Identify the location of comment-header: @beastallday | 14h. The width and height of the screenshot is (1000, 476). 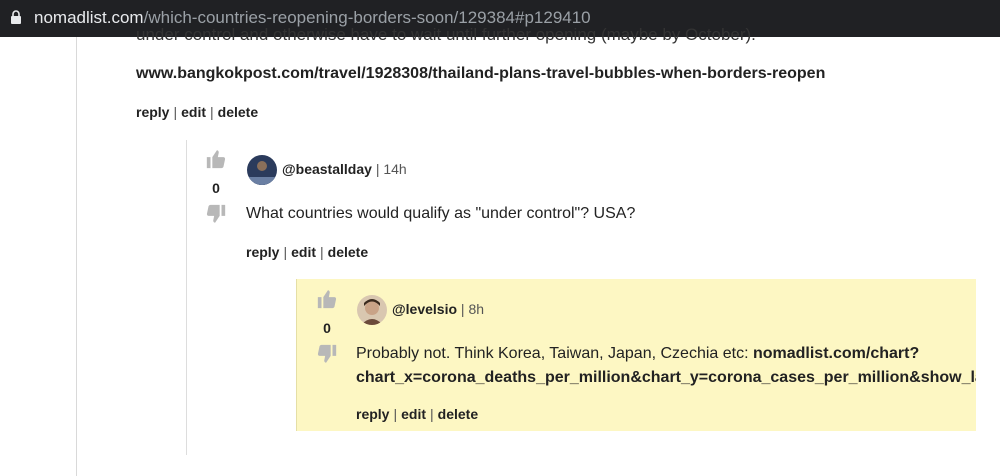
(344, 169).